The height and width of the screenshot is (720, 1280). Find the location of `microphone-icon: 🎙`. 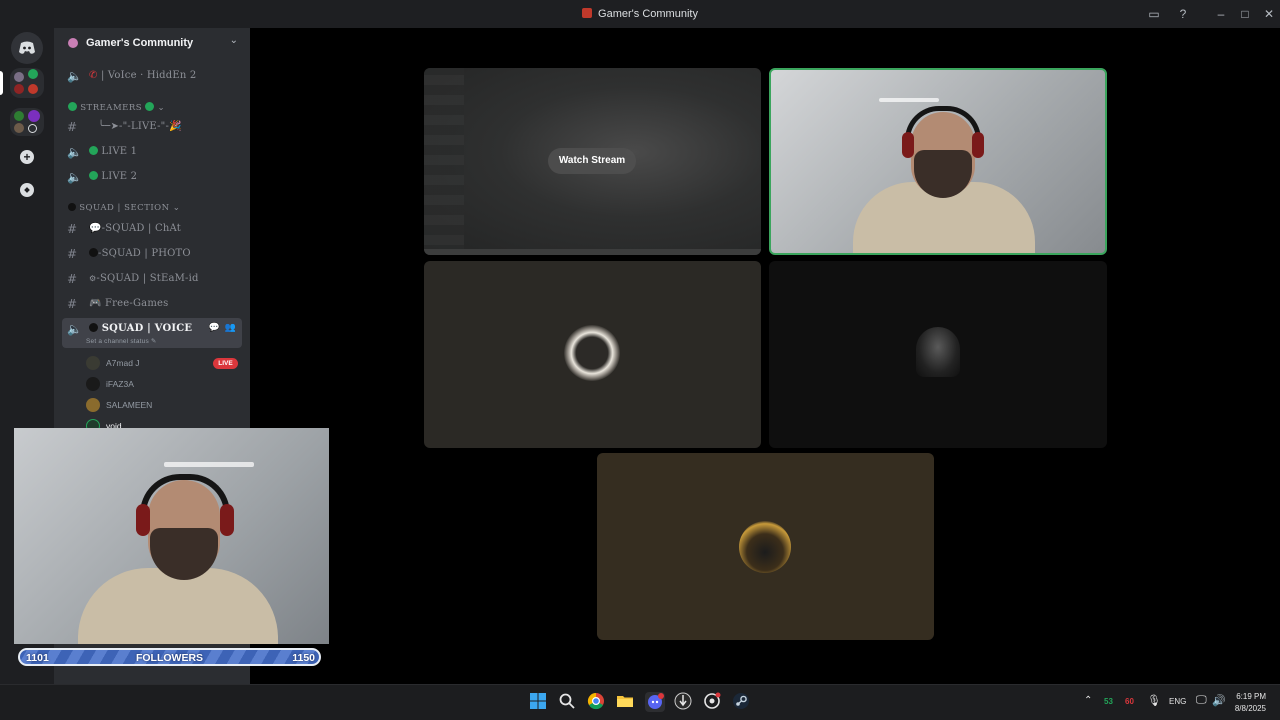

microphone-icon: 🎙 is located at coordinates (1154, 700).